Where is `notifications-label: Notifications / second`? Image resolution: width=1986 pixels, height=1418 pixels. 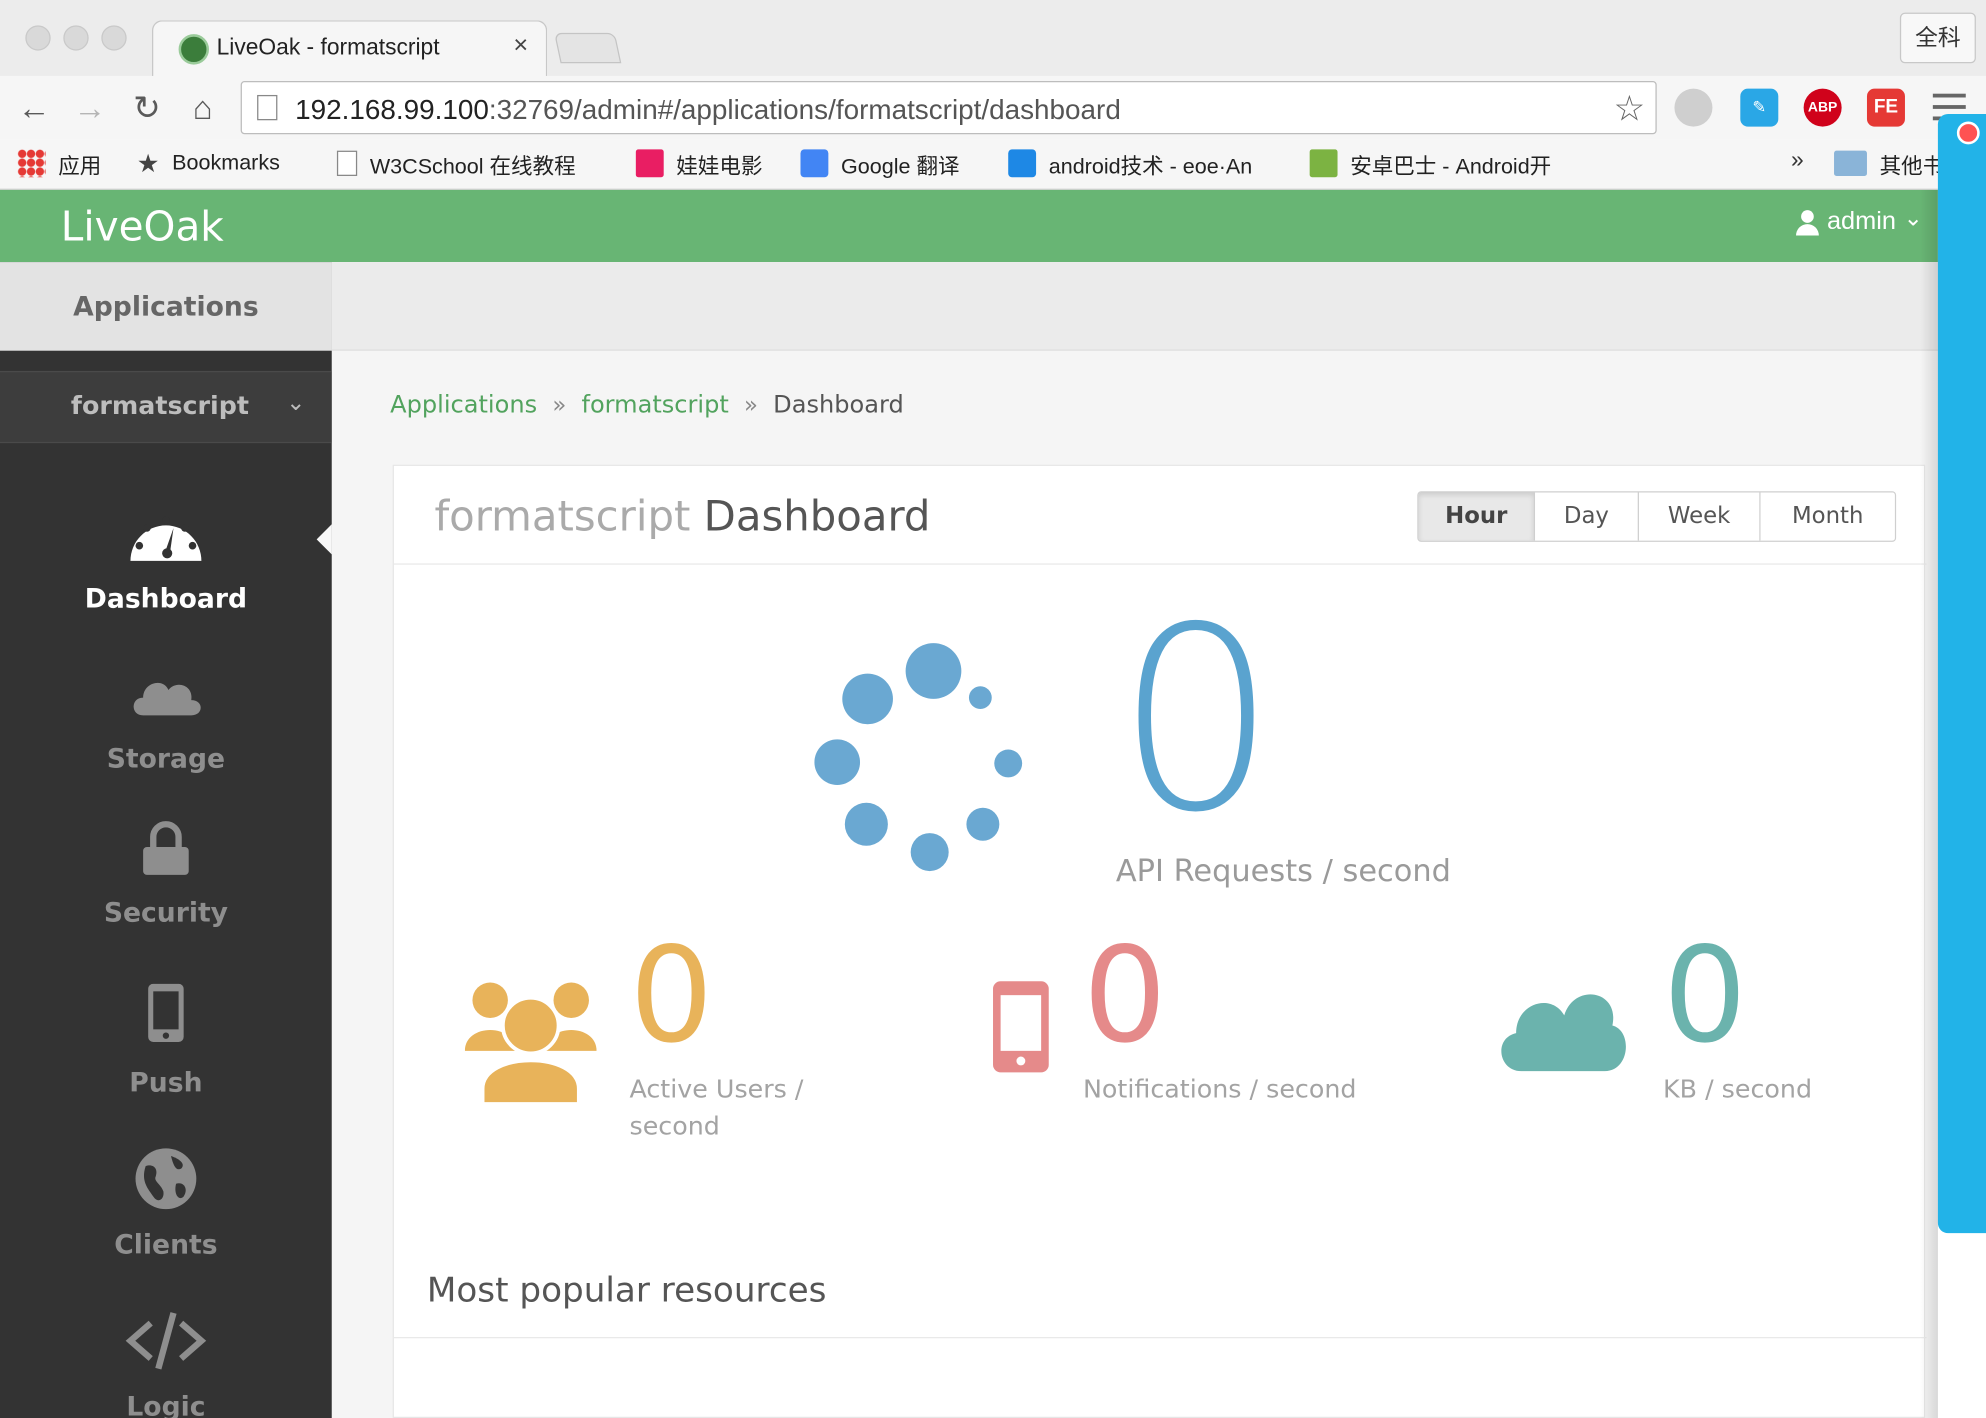 notifications-label: Notifications / second is located at coordinates (1219, 1089).